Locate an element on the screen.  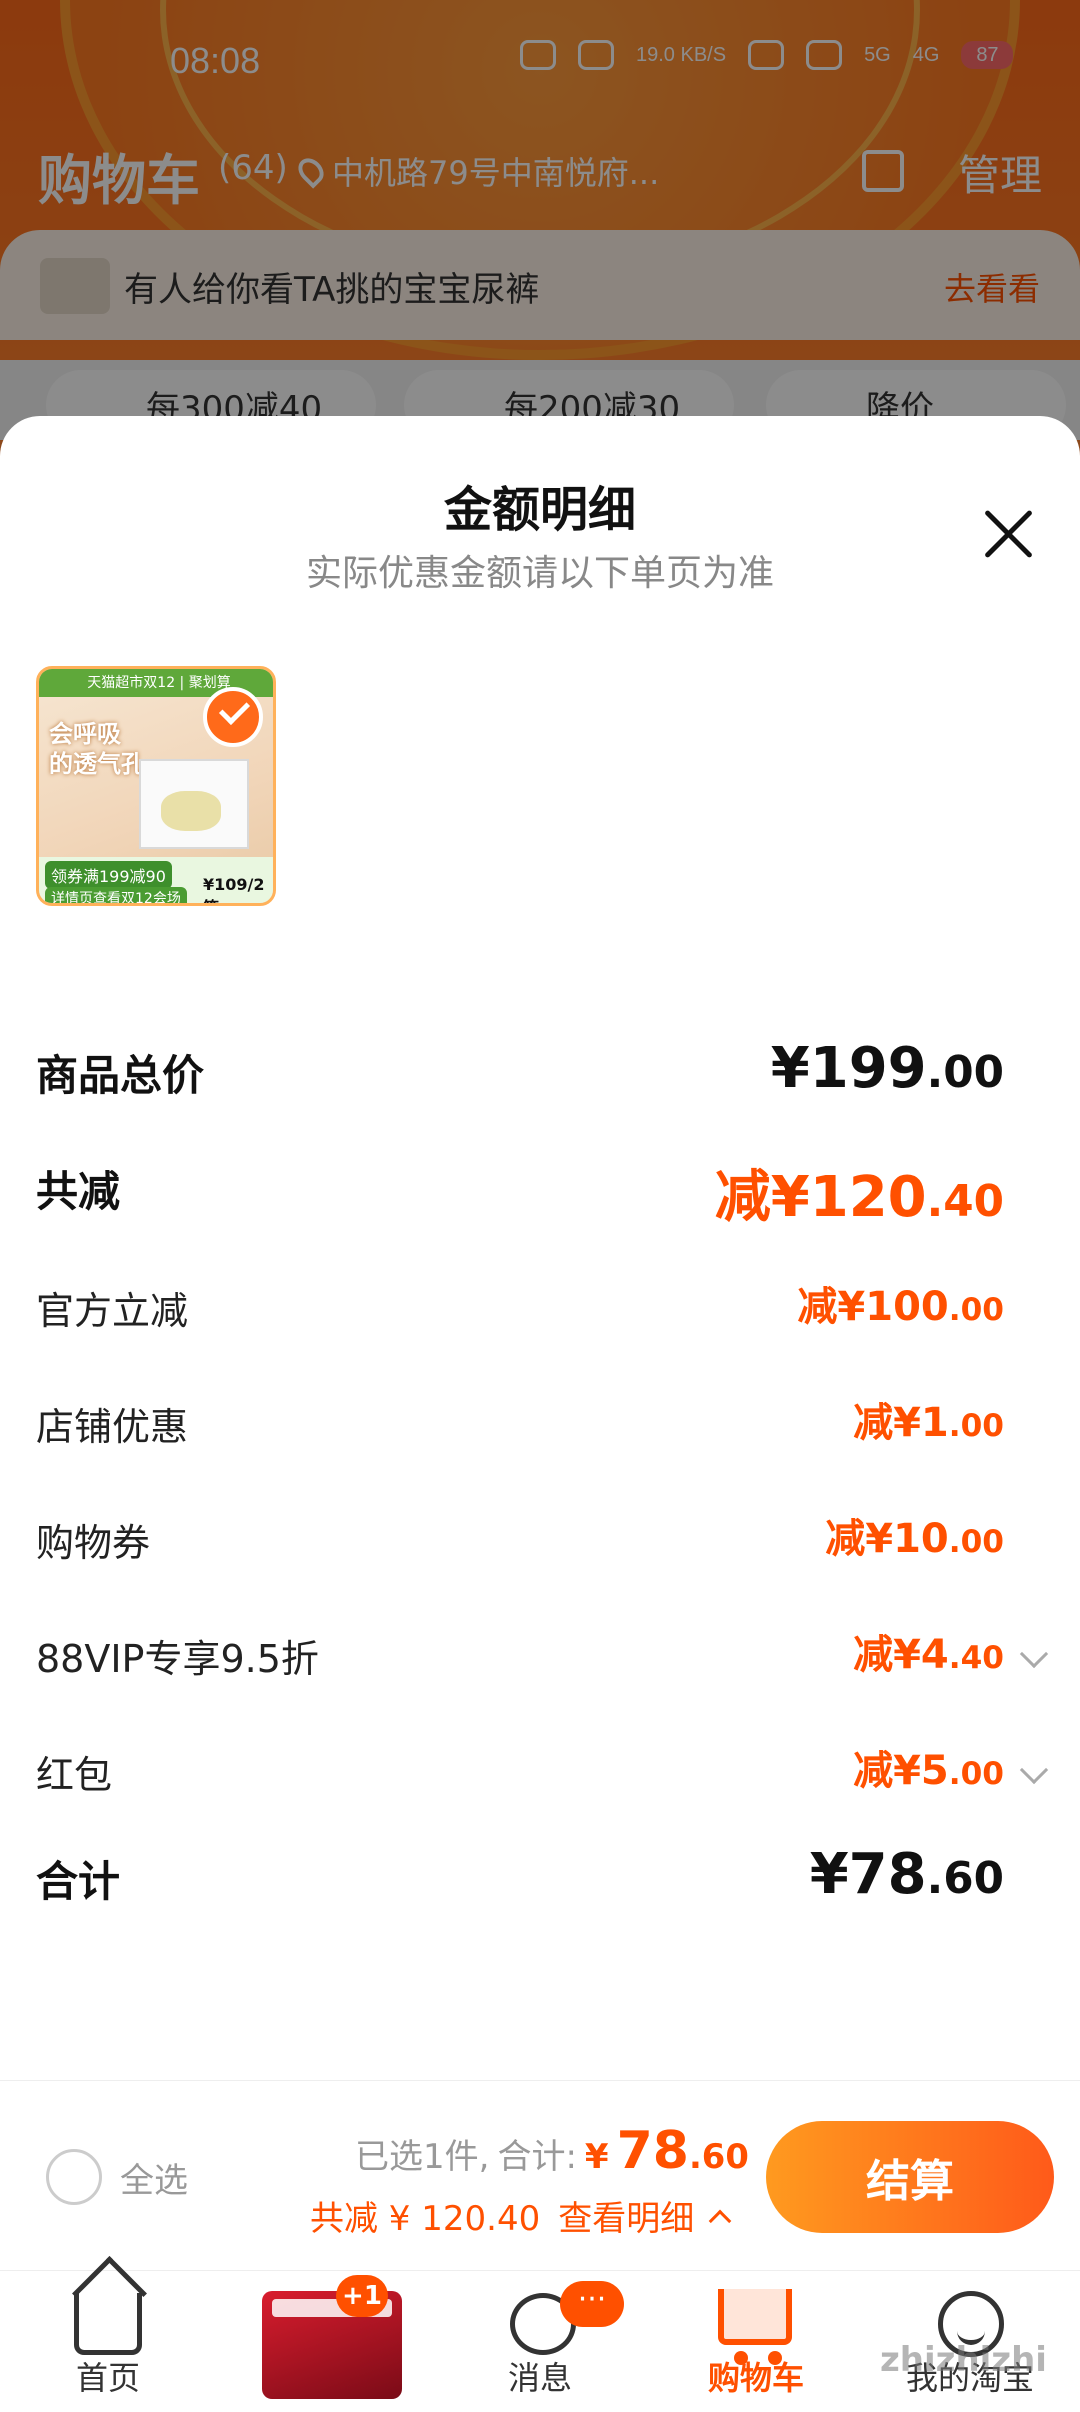
row-value: 减¥5.00 is located at coordinates (928, 1767).